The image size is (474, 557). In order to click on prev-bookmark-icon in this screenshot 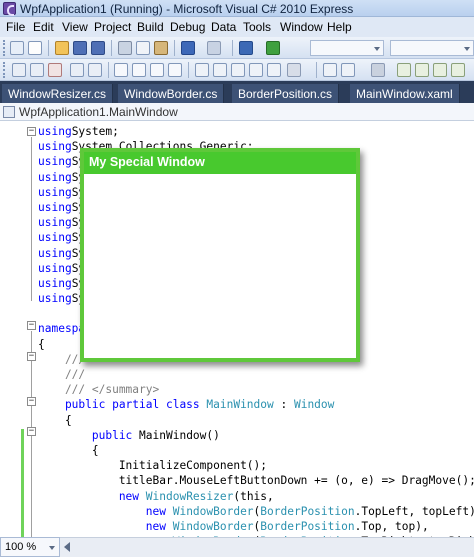, I will do `click(220, 70)`.